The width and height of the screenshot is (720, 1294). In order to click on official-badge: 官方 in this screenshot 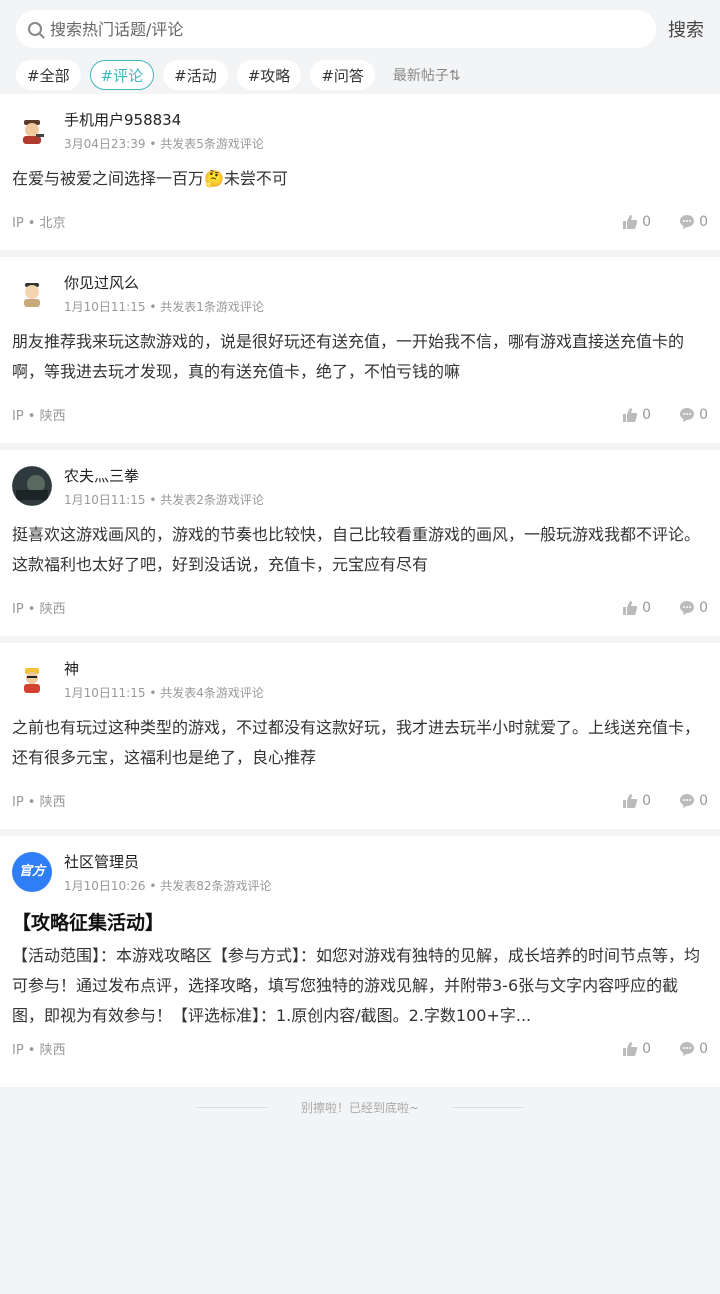, I will do `click(31, 871)`.